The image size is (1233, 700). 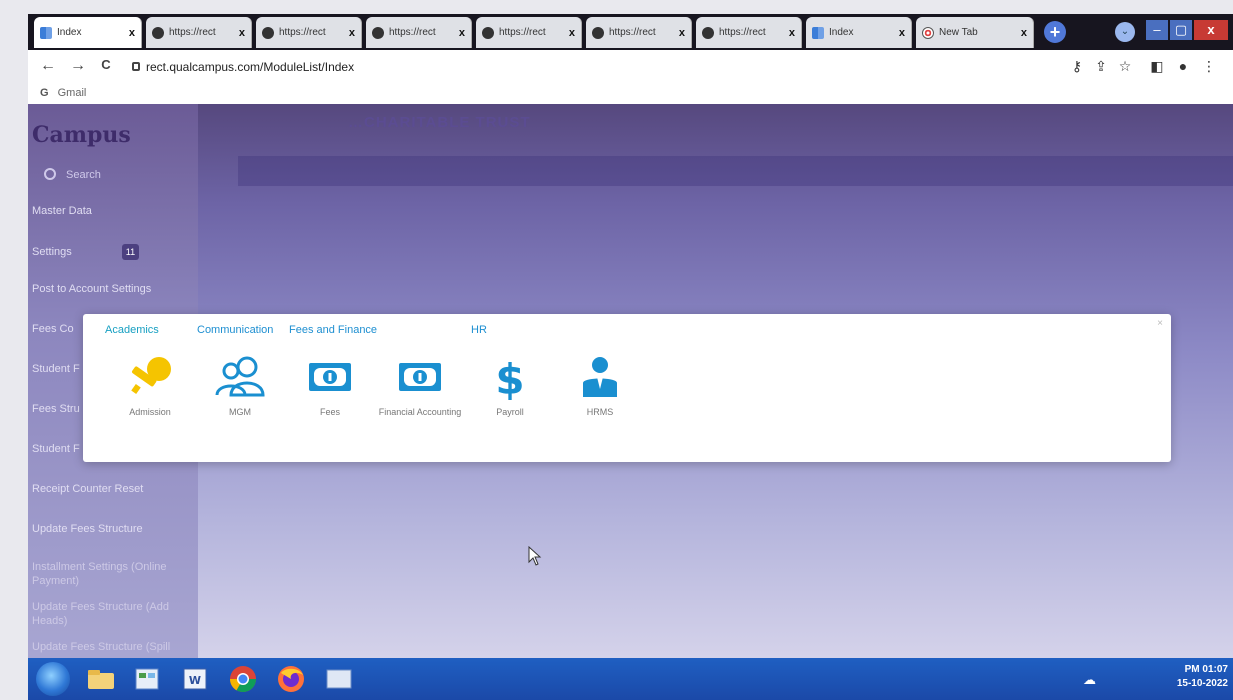 I want to click on tab-rect-6: https://rect x, so click(x=749, y=32).